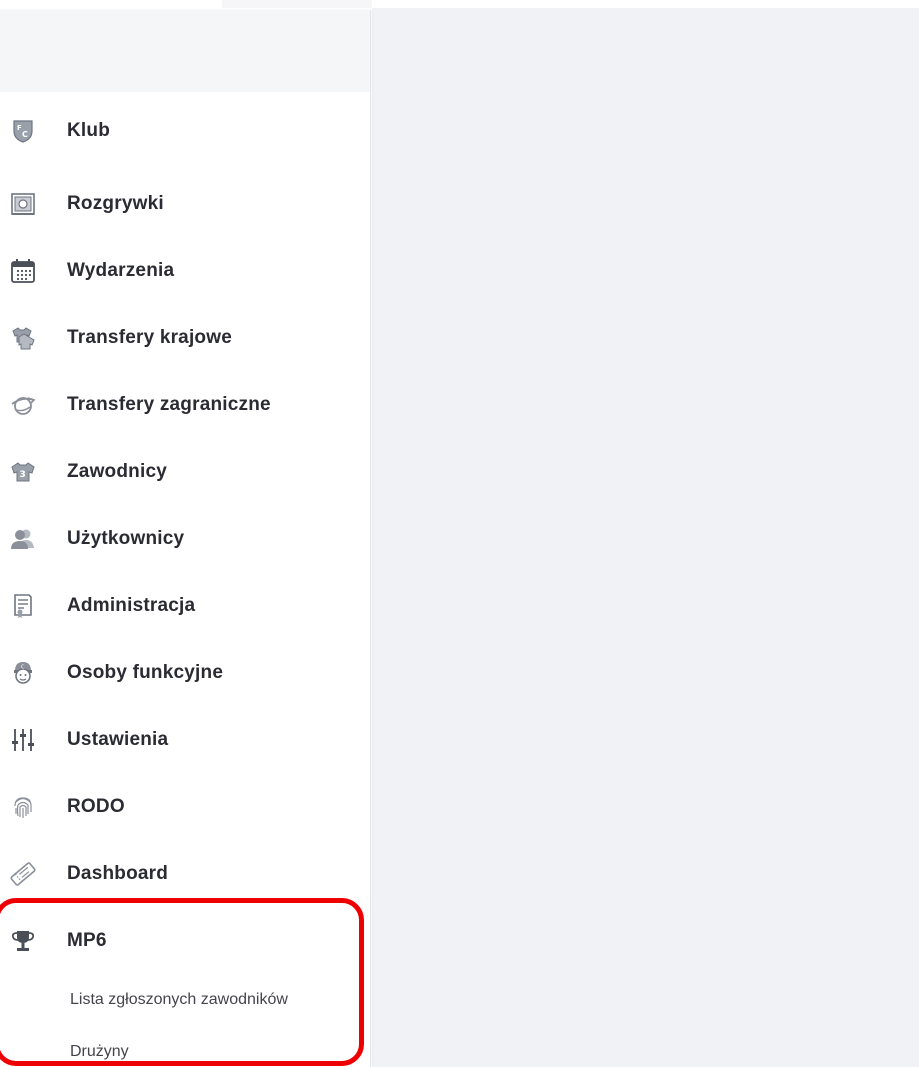  I want to click on sidebar-item-transfery-zagraniczne: Transfery zagraniczne, so click(185, 404).